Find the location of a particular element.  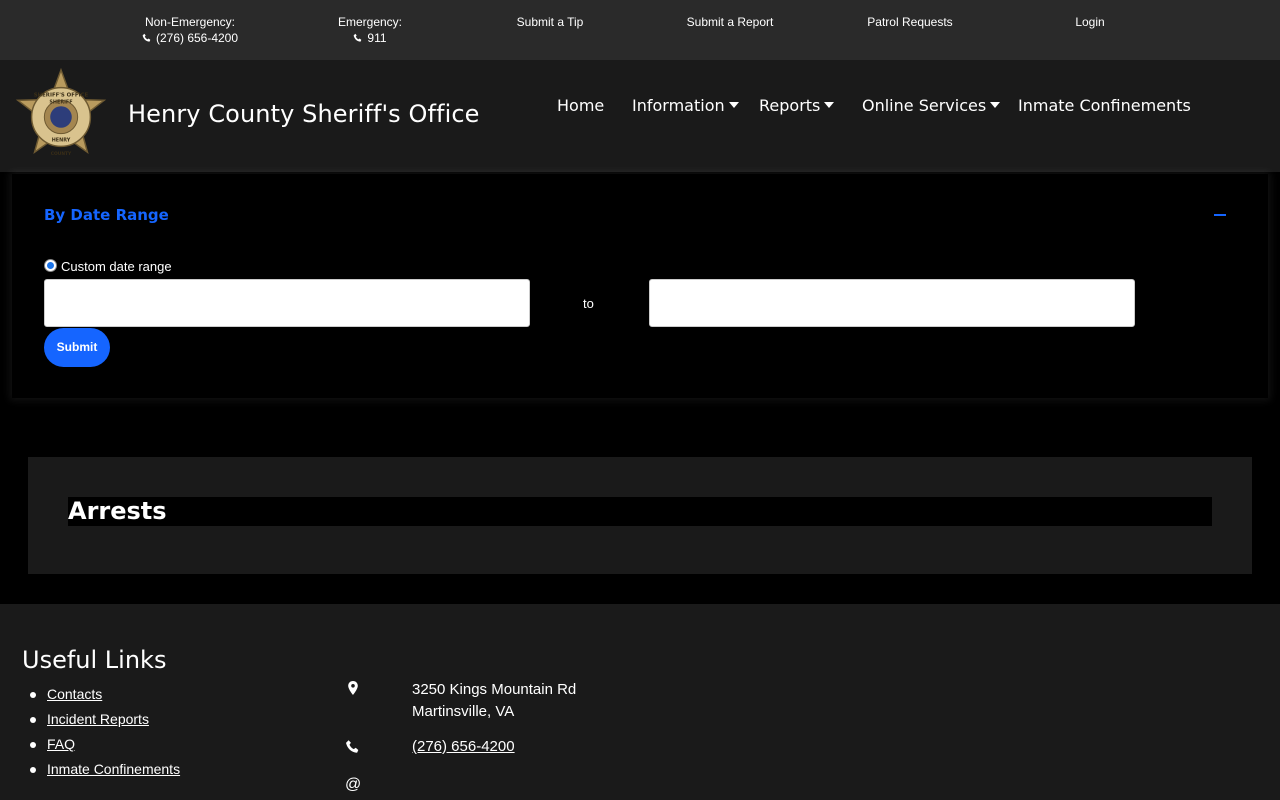

minus-icon is located at coordinates (1220, 215).